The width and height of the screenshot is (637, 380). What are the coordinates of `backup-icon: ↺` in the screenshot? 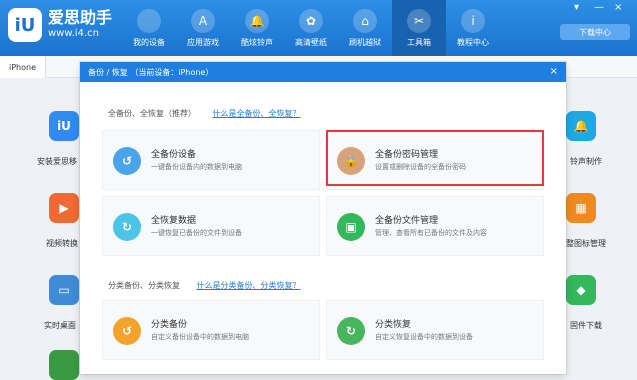 It's located at (127, 161).